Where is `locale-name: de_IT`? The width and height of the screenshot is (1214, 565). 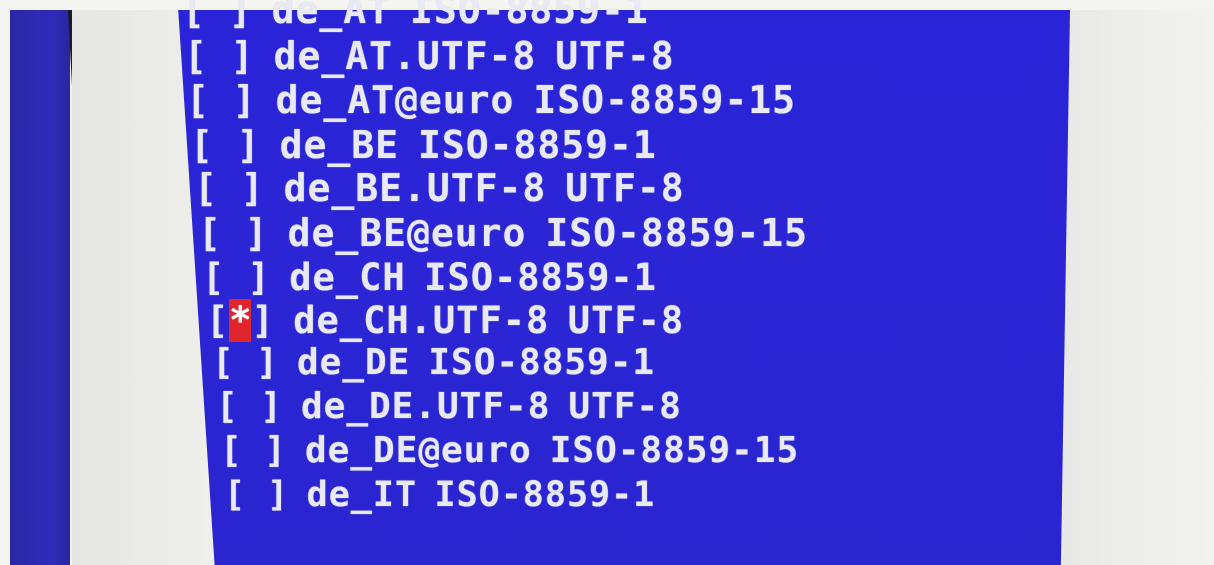
locale-name: de_IT is located at coordinates (362, 495).